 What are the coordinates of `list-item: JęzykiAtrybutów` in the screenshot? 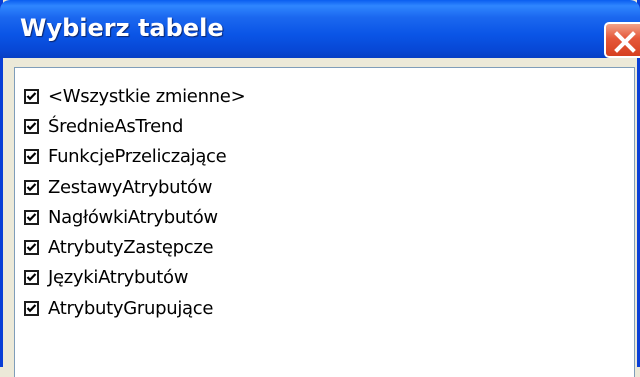 It's located at (134, 278).